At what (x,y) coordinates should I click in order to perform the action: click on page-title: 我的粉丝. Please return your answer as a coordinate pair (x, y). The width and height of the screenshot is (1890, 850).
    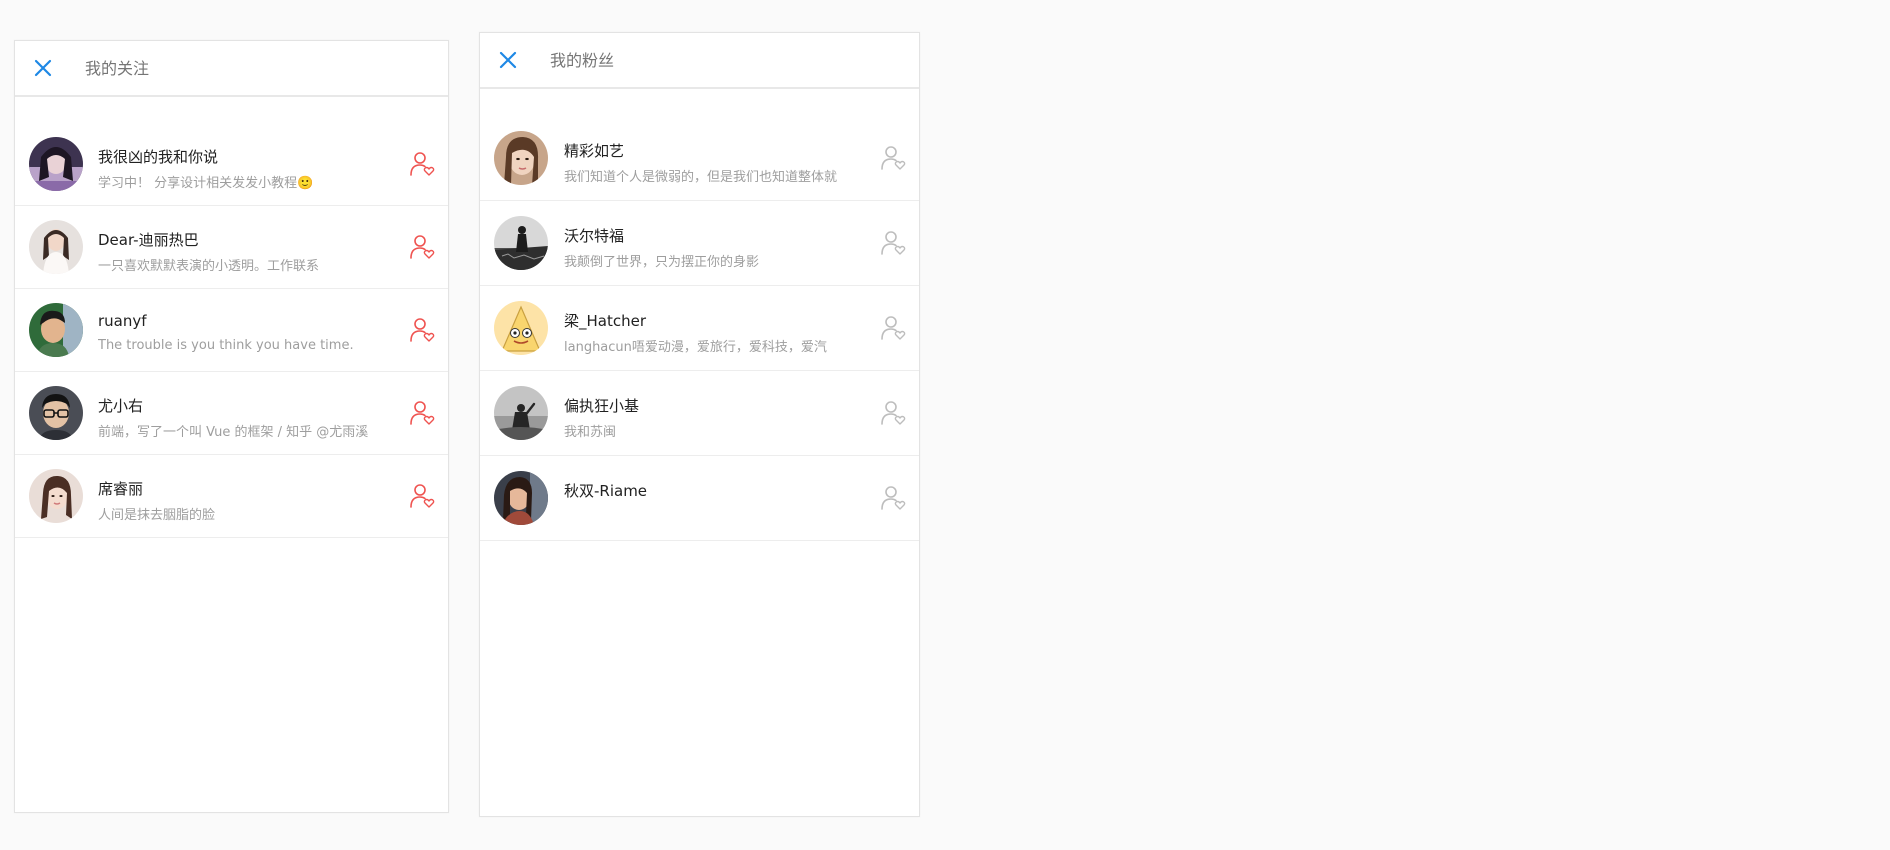
    Looking at the image, I should click on (582, 60).